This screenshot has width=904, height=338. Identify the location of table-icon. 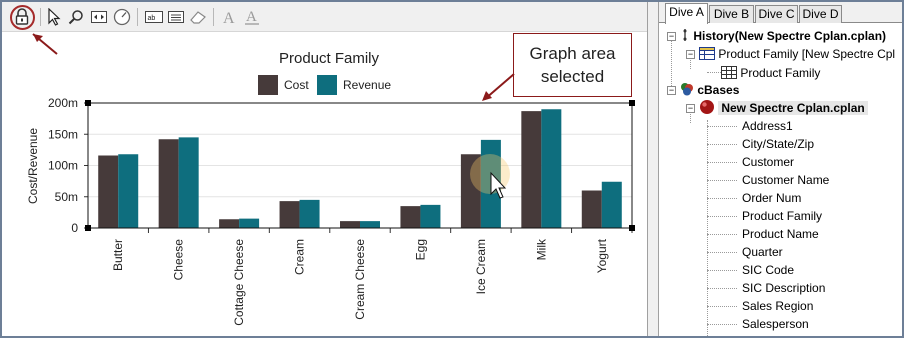
(707, 53).